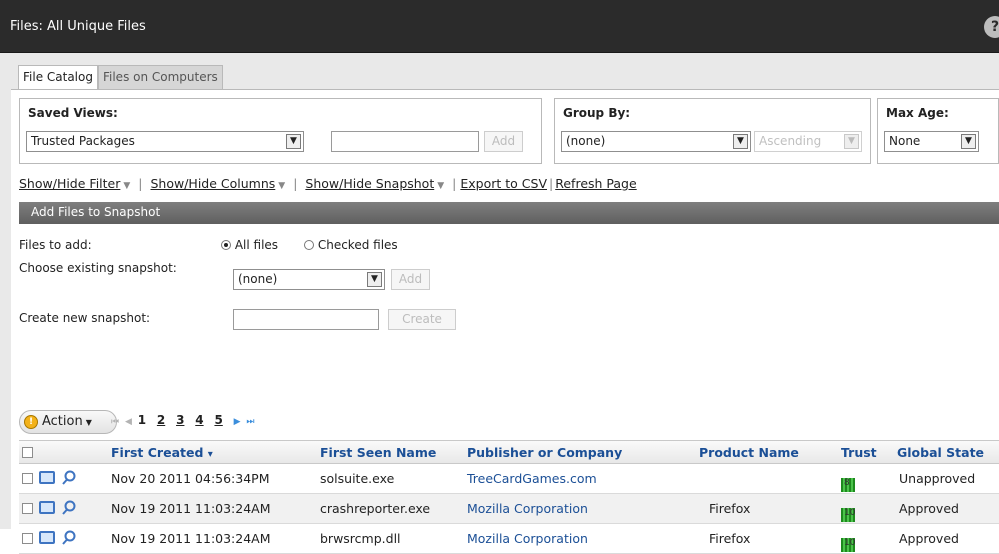 The image size is (999, 554). I want to click on show-hide-filter-link: Show/Hide Filter, so click(69, 183).